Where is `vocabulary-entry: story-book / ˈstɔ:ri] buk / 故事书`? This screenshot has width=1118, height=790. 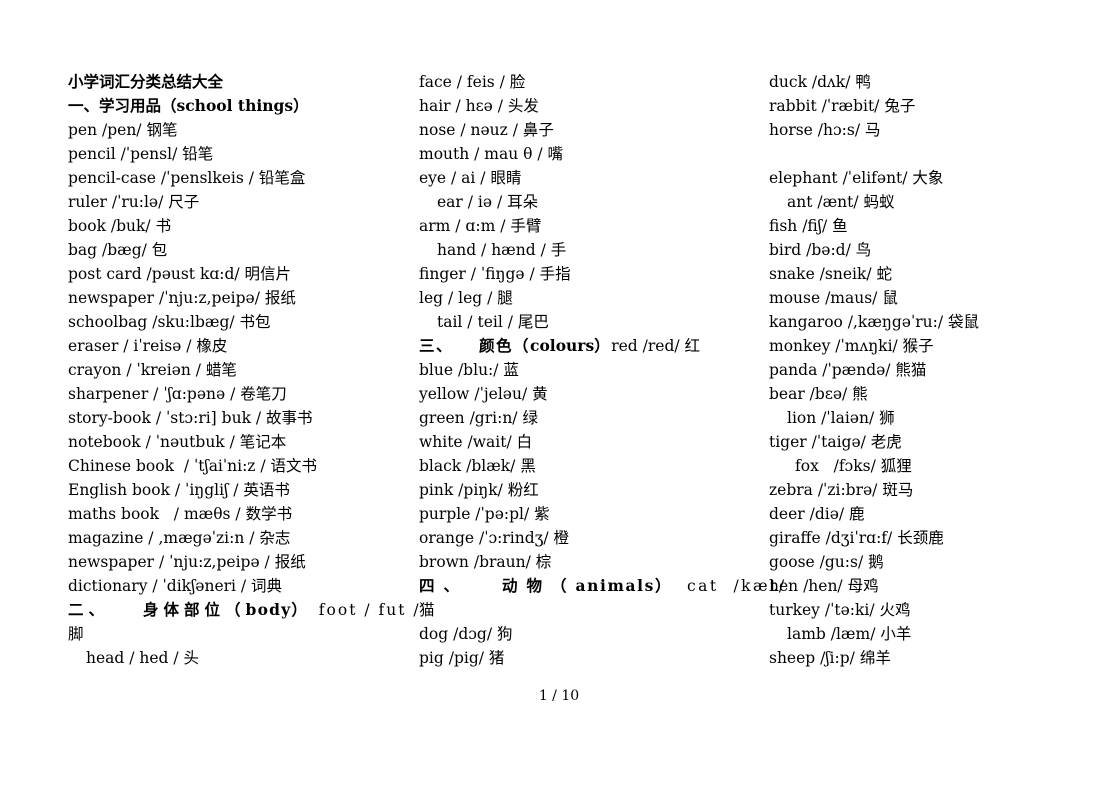
vocabulary-entry: story-book / ˈstɔ:ri] buk / 故事书 is located at coordinates (190, 418).